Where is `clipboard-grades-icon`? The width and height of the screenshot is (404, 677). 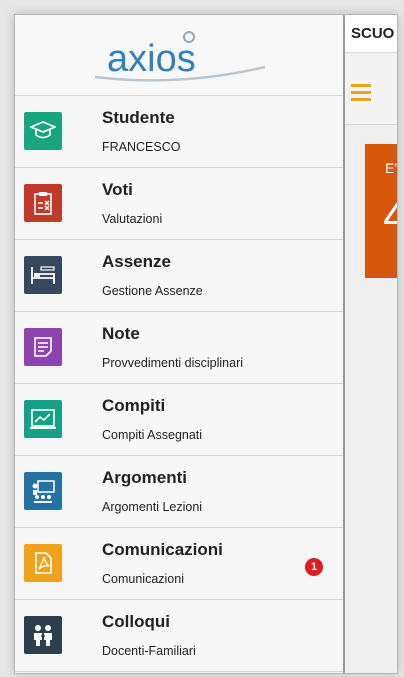
clipboard-grades-icon is located at coordinates (43, 203).